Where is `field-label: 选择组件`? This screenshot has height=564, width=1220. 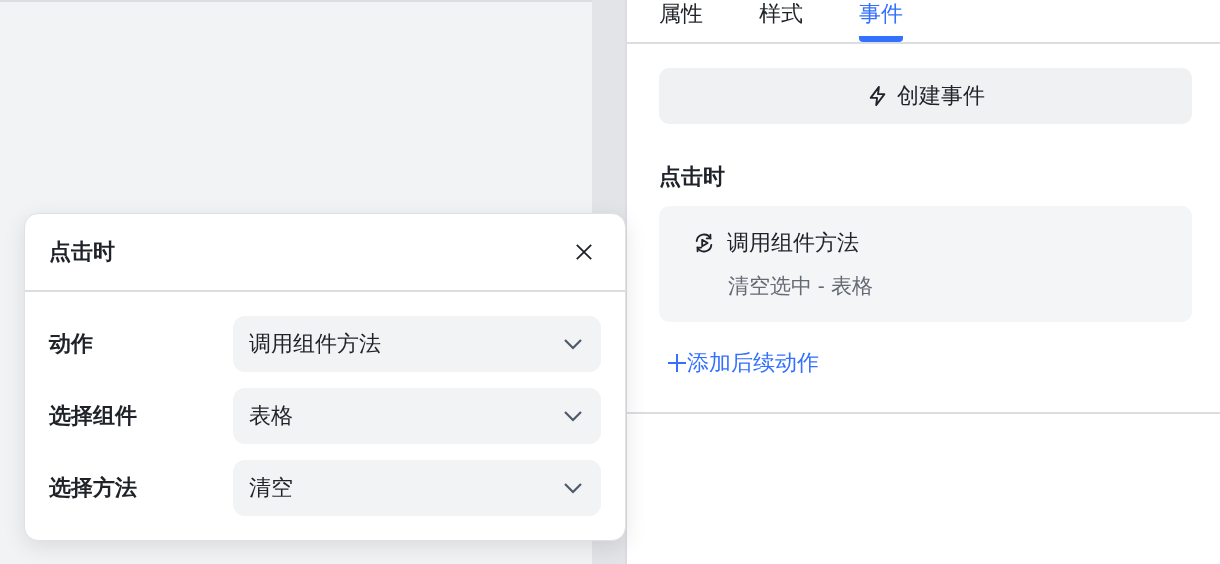 field-label: 选择组件 is located at coordinates (93, 416).